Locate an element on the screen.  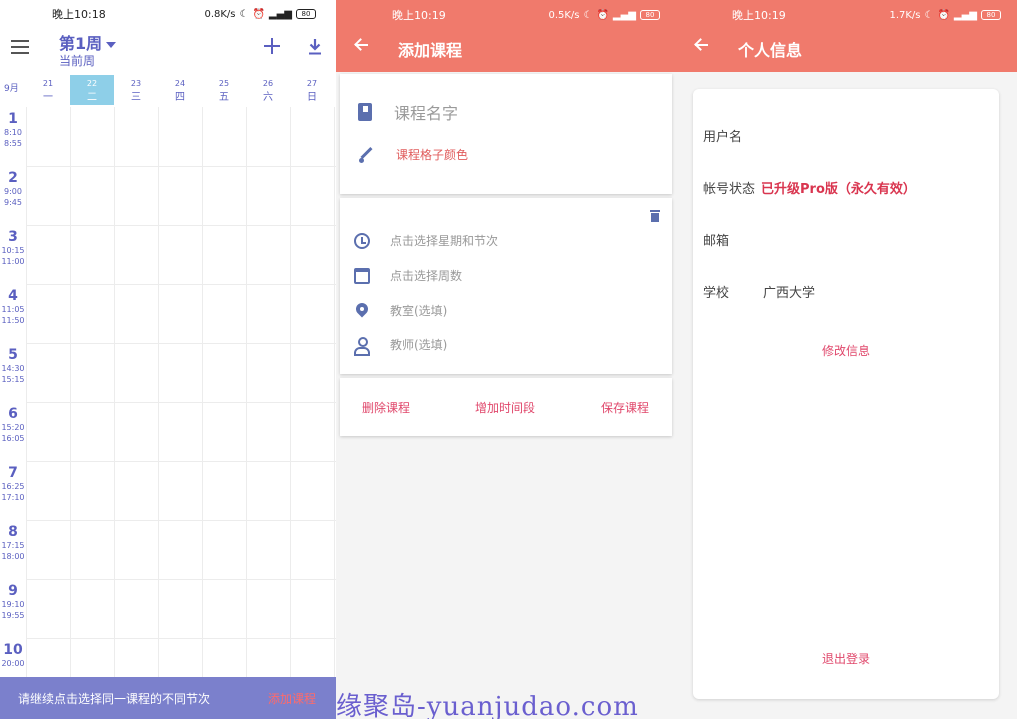
snackbar-add-course-button: 添加课程 is located at coordinates (292, 698).